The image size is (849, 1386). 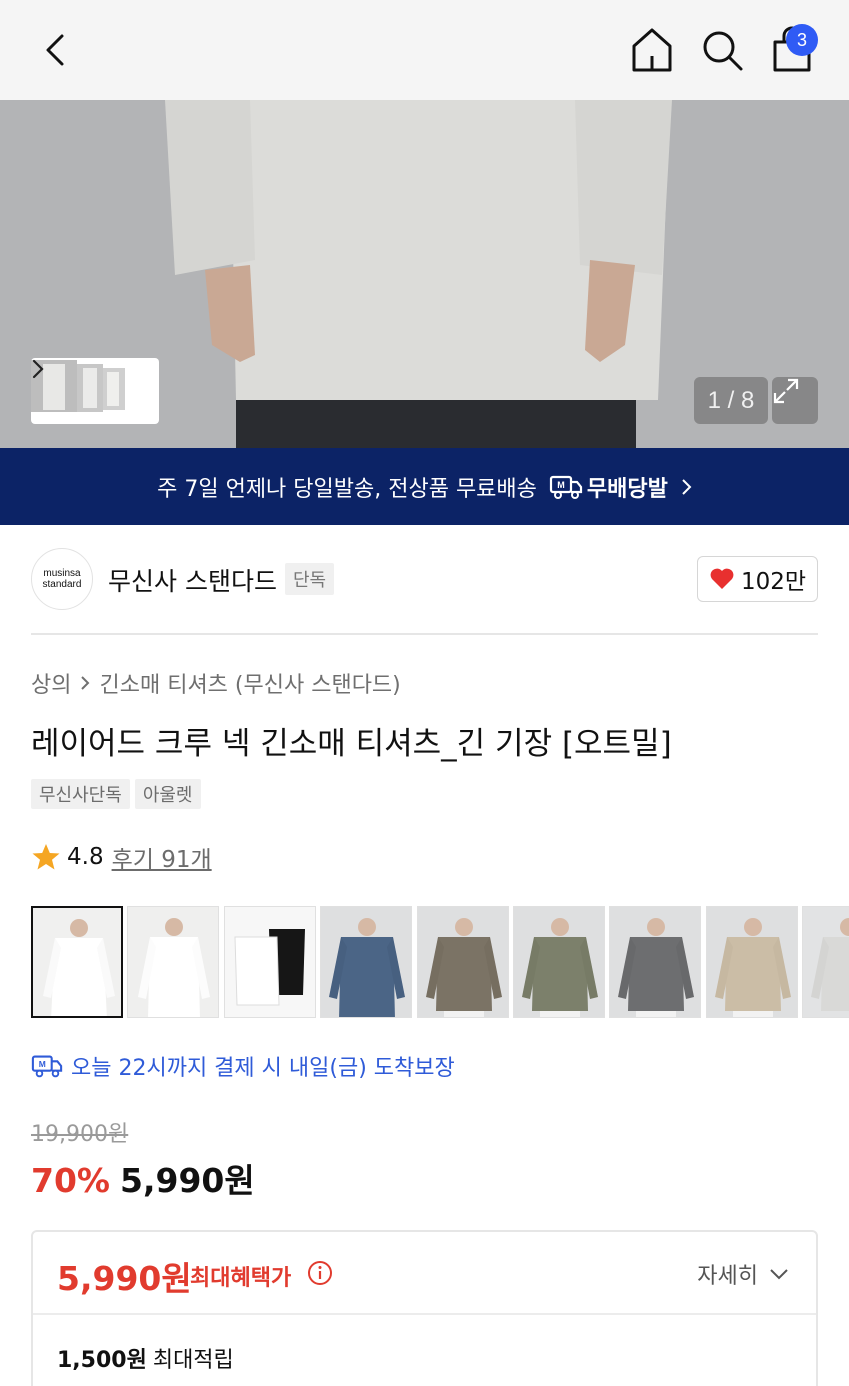 What do you see at coordinates (722, 578) in the screenshot?
I see `heart-icon` at bounding box center [722, 578].